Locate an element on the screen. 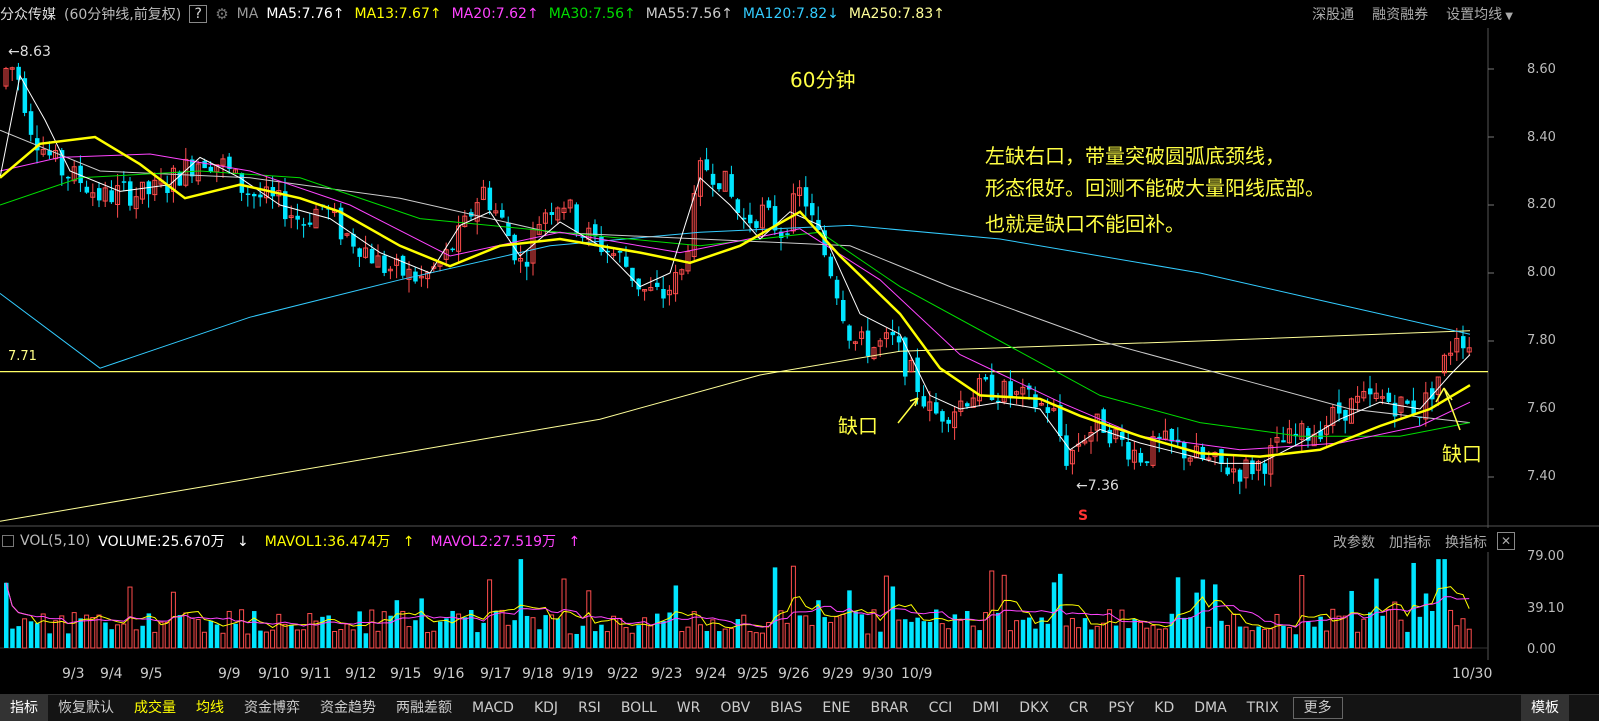 This screenshot has height=721, width=1599. tab-7: MACD is located at coordinates (493, 708).